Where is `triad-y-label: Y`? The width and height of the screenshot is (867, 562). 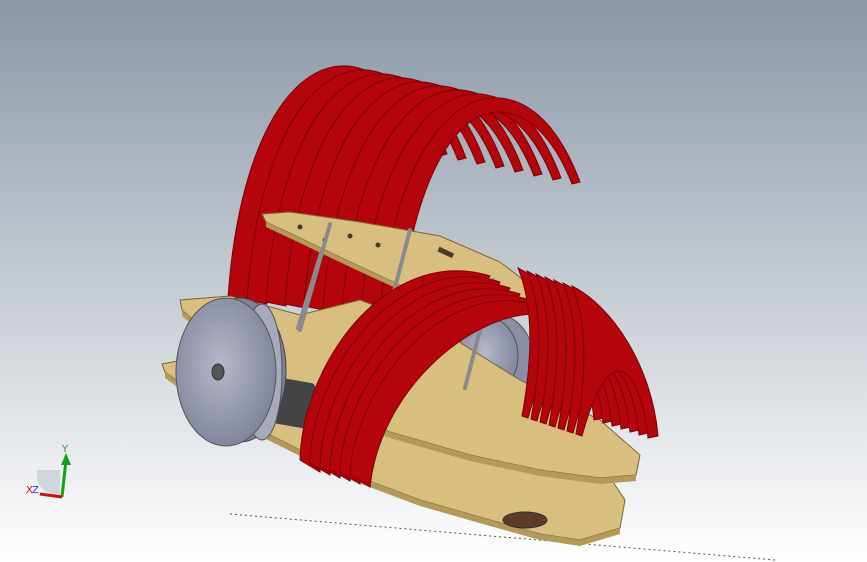 triad-y-label: Y is located at coordinates (65, 449).